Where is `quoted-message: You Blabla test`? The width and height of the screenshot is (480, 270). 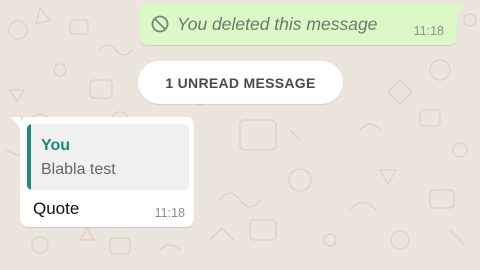 quoted-message: You Blabla test is located at coordinates (108, 157).